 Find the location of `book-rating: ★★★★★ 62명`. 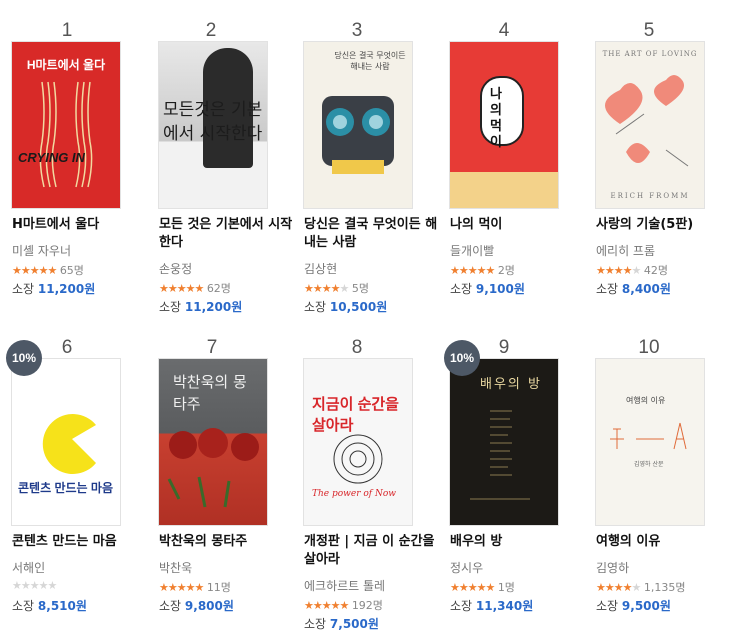

book-rating: ★★★★★ 62명 is located at coordinates (195, 288).